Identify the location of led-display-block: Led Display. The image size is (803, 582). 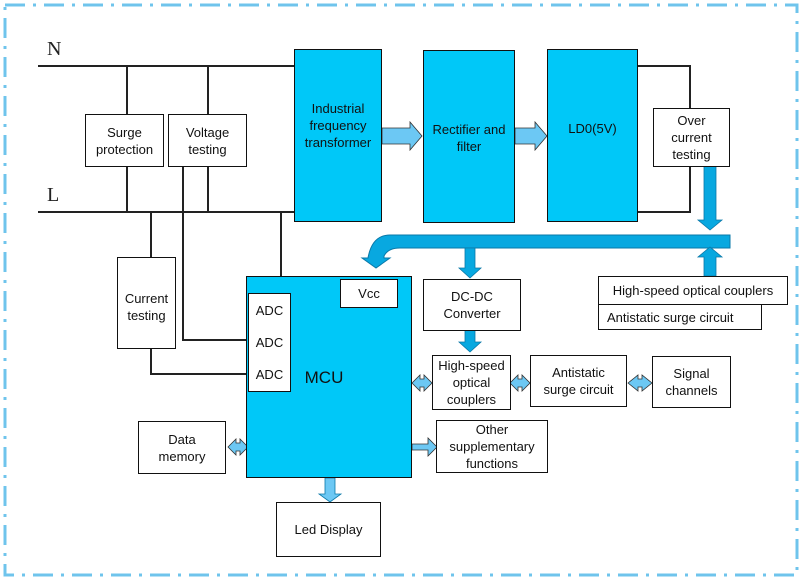
(328, 529).